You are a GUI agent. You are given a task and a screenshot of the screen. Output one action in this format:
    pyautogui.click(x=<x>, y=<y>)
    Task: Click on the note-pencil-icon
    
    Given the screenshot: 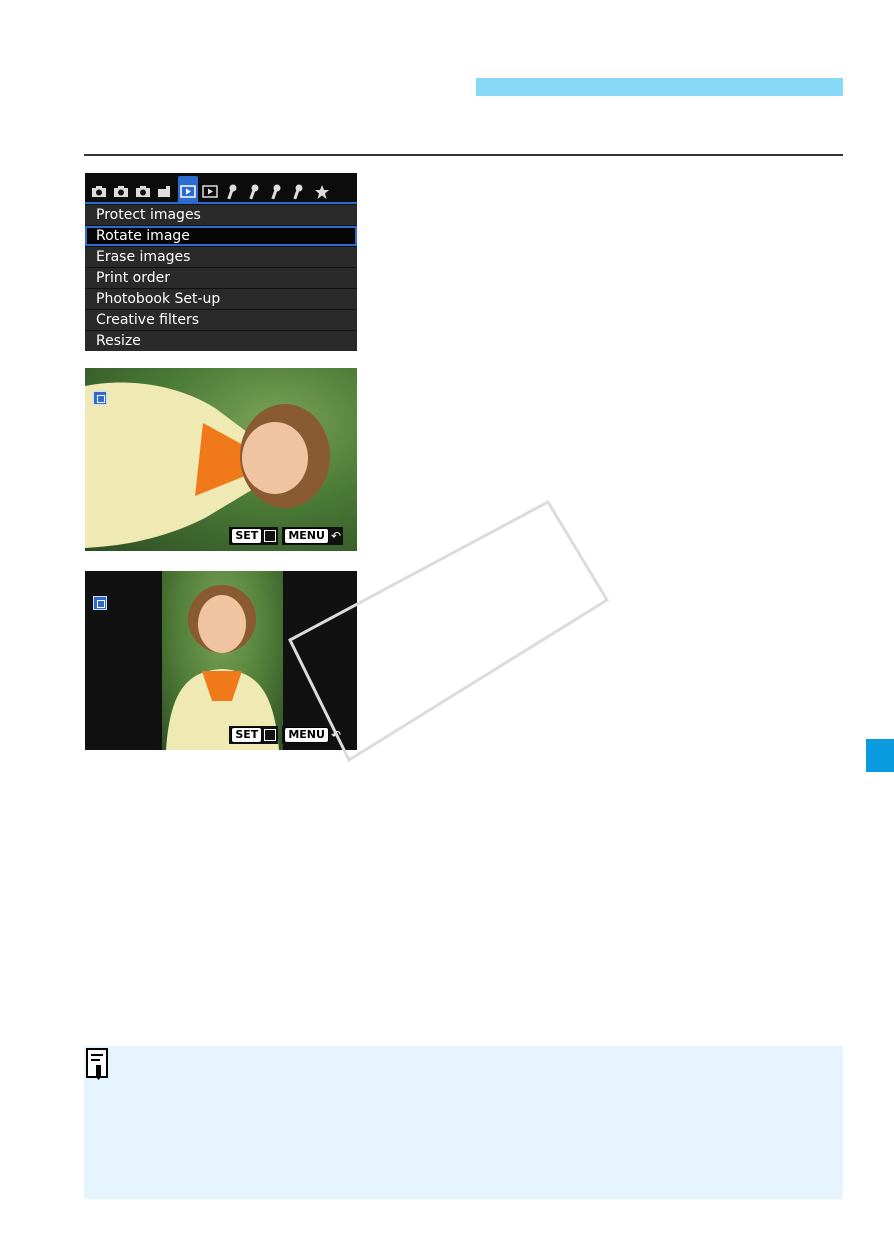 What is the action you would take?
    pyautogui.click(x=97, y=1064)
    